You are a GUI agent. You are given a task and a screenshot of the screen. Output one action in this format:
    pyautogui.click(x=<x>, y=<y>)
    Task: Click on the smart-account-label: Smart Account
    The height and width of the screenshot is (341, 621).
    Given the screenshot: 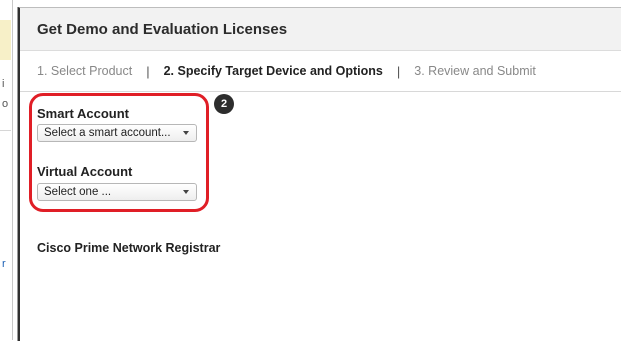 What is the action you would take?
    pyautogui.click(x=83, y=113)
    